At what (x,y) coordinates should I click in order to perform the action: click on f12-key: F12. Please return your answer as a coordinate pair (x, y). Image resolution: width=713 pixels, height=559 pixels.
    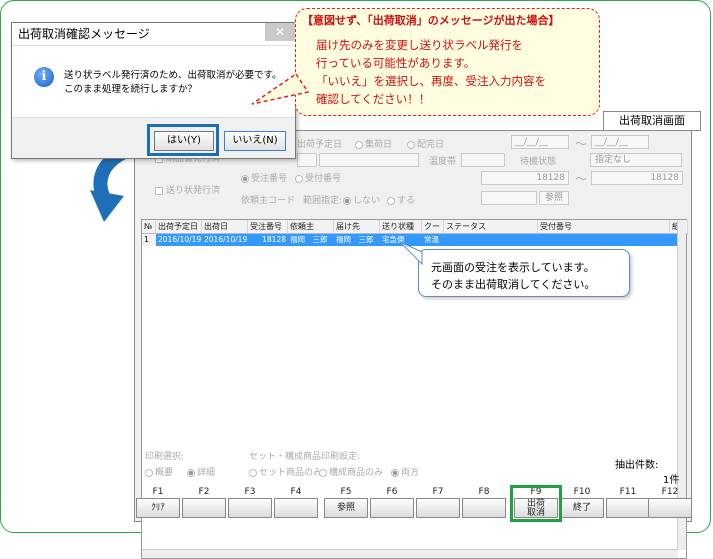
    Looking at the image, I should click on (670, 503).